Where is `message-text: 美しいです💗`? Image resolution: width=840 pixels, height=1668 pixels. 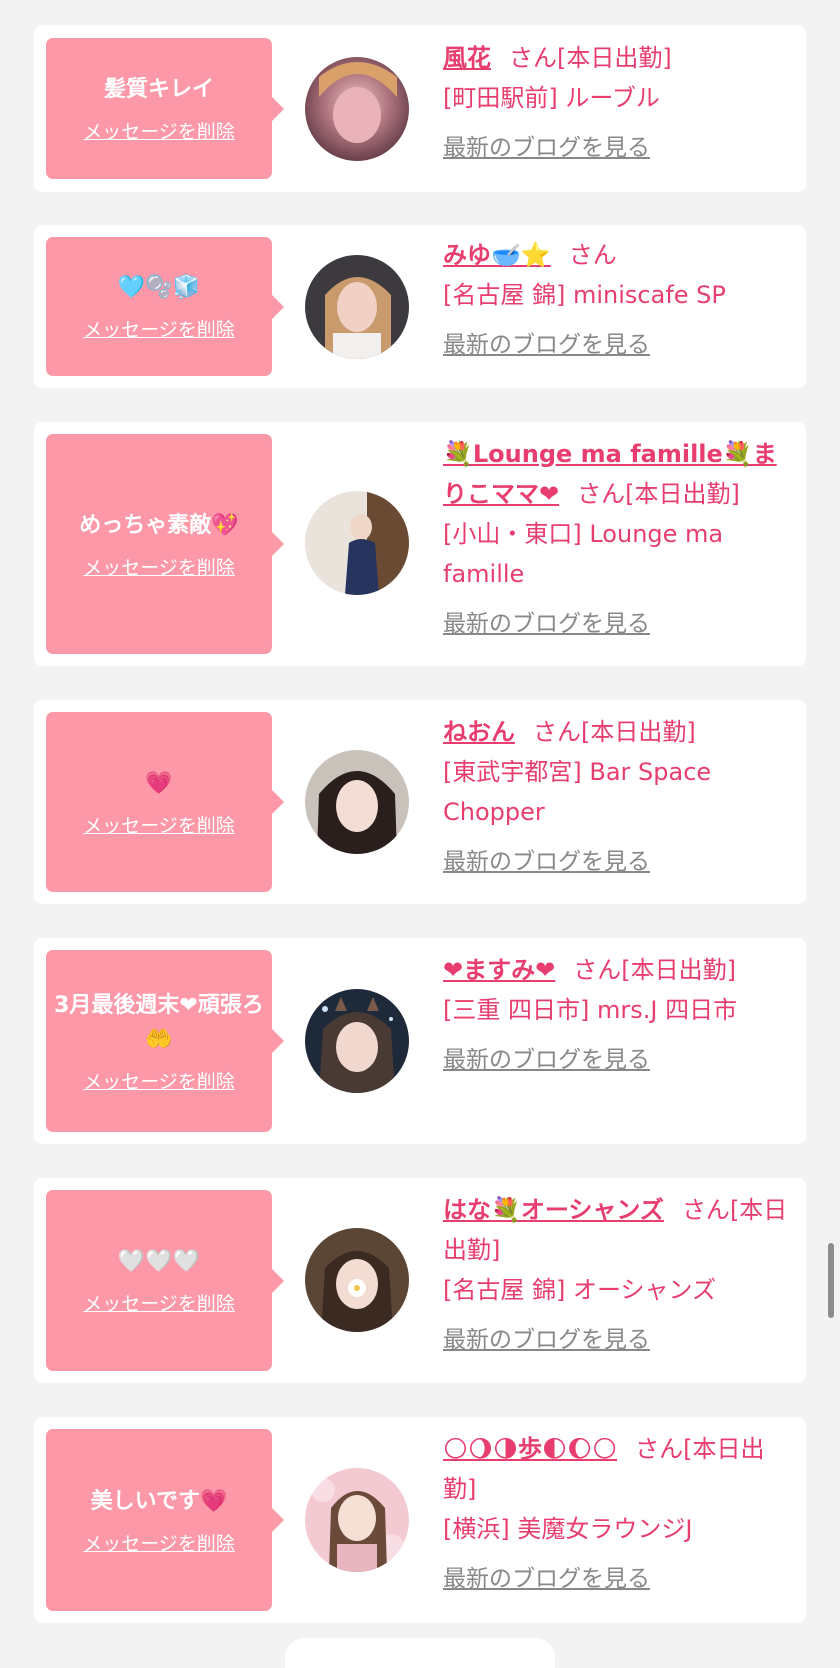 message-text: 美しいです💗 is located at coordinates (159, 1501).